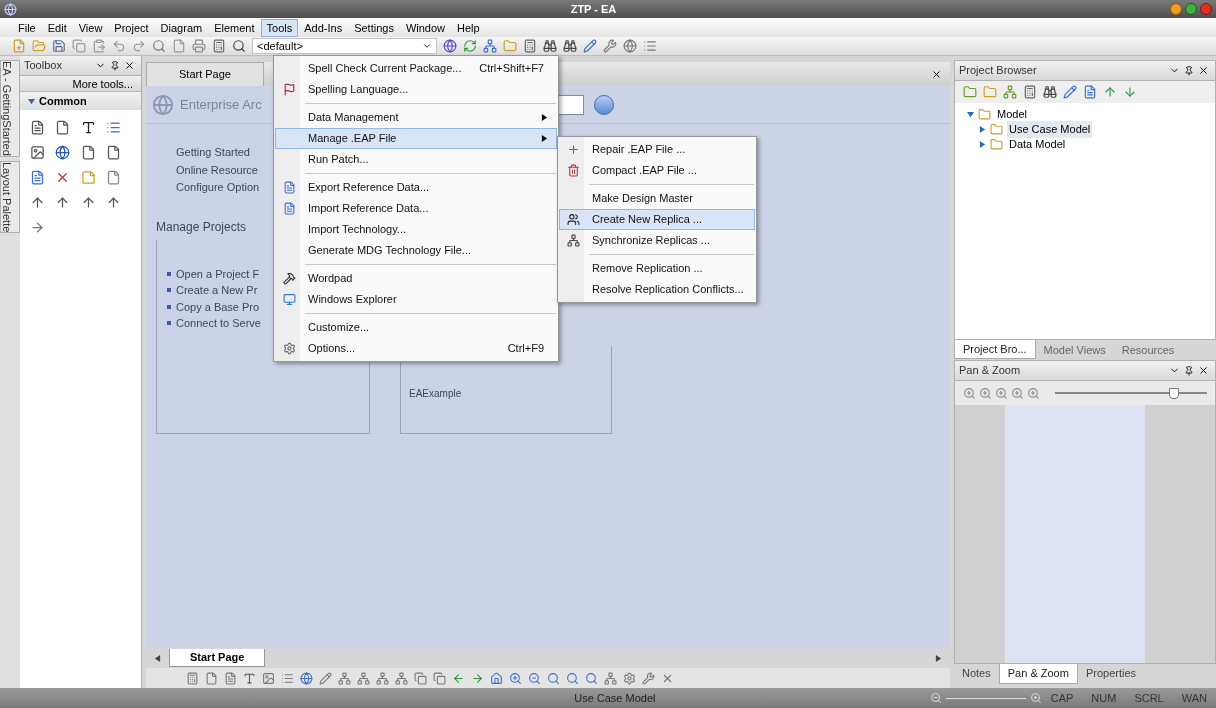  I want to click on plus-icon, so click(573, 149).